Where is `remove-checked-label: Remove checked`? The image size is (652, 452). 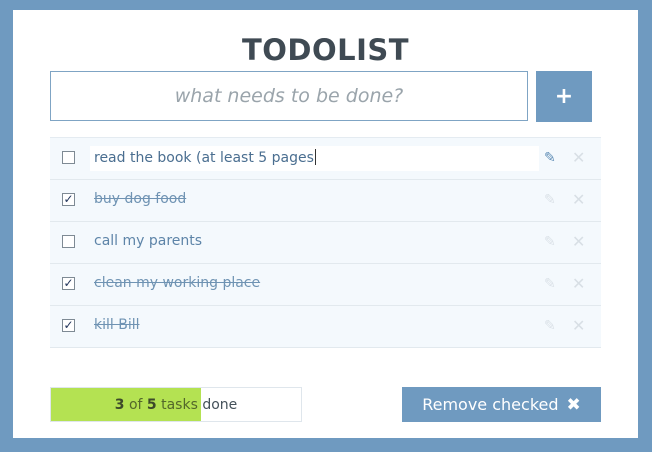 remove-checked-label: Remove checked is located at coordinates (490, 404).